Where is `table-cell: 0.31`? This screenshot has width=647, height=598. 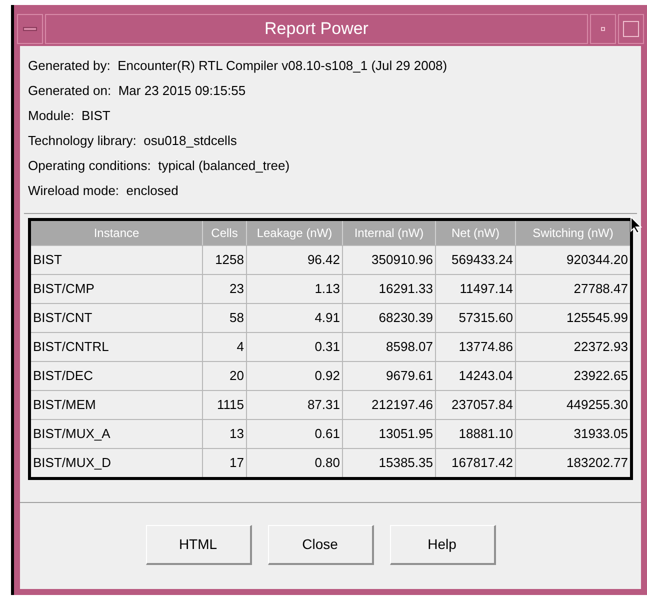 table-cell: 0.31 is located at coordinates (295, 347).